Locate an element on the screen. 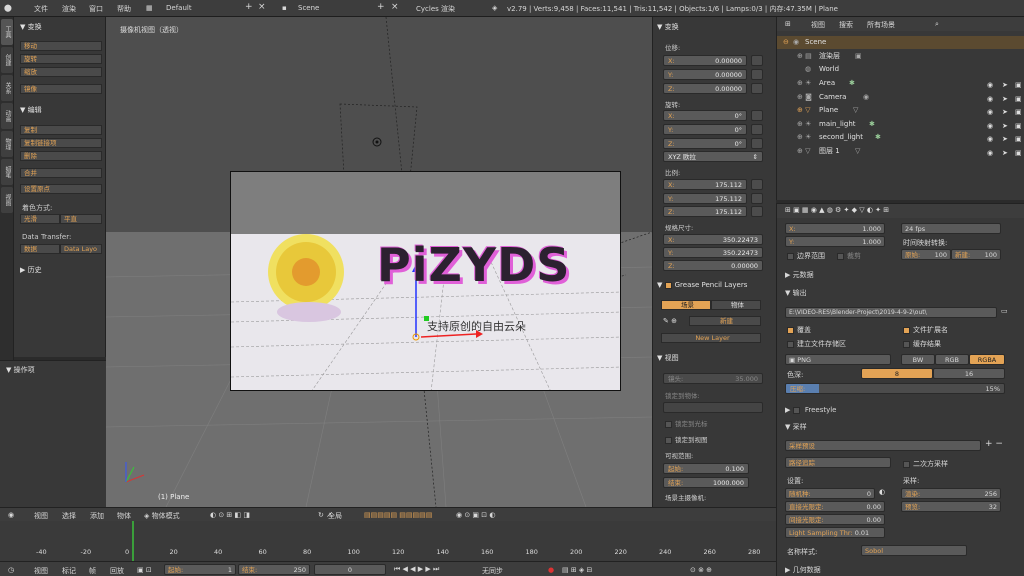 The height and width of the screenshot is (576, 1024). end-frame-field: 结束: 250 is located at coordinates (274, 569).